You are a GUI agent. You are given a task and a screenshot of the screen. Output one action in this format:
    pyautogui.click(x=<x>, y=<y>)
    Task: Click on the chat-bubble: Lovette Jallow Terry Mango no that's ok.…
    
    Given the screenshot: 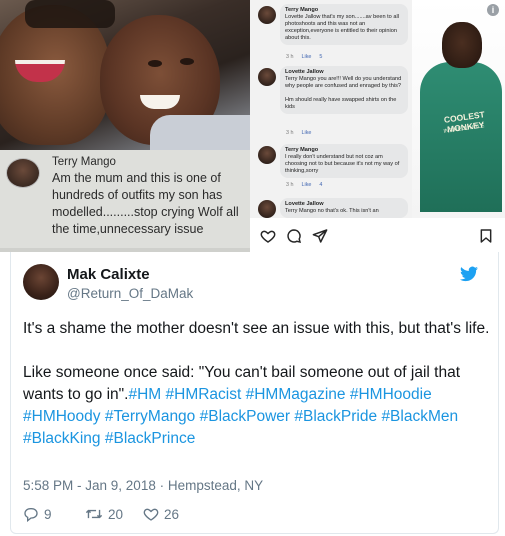 What is the action you would take?
    pyautogui.click(x=344, y=208)
    